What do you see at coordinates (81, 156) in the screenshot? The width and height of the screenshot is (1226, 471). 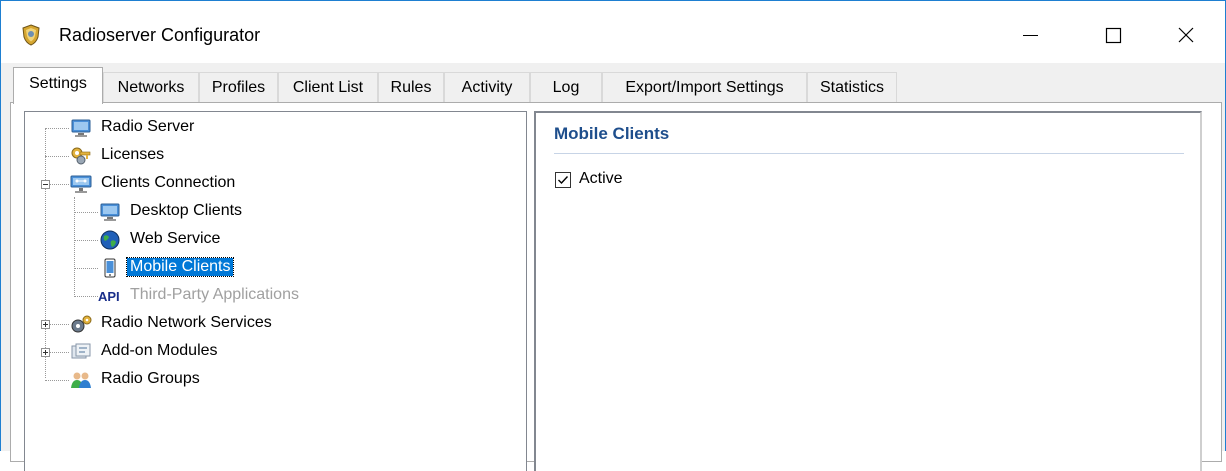 I see `keys-icon` at bounding box center [81, 156].